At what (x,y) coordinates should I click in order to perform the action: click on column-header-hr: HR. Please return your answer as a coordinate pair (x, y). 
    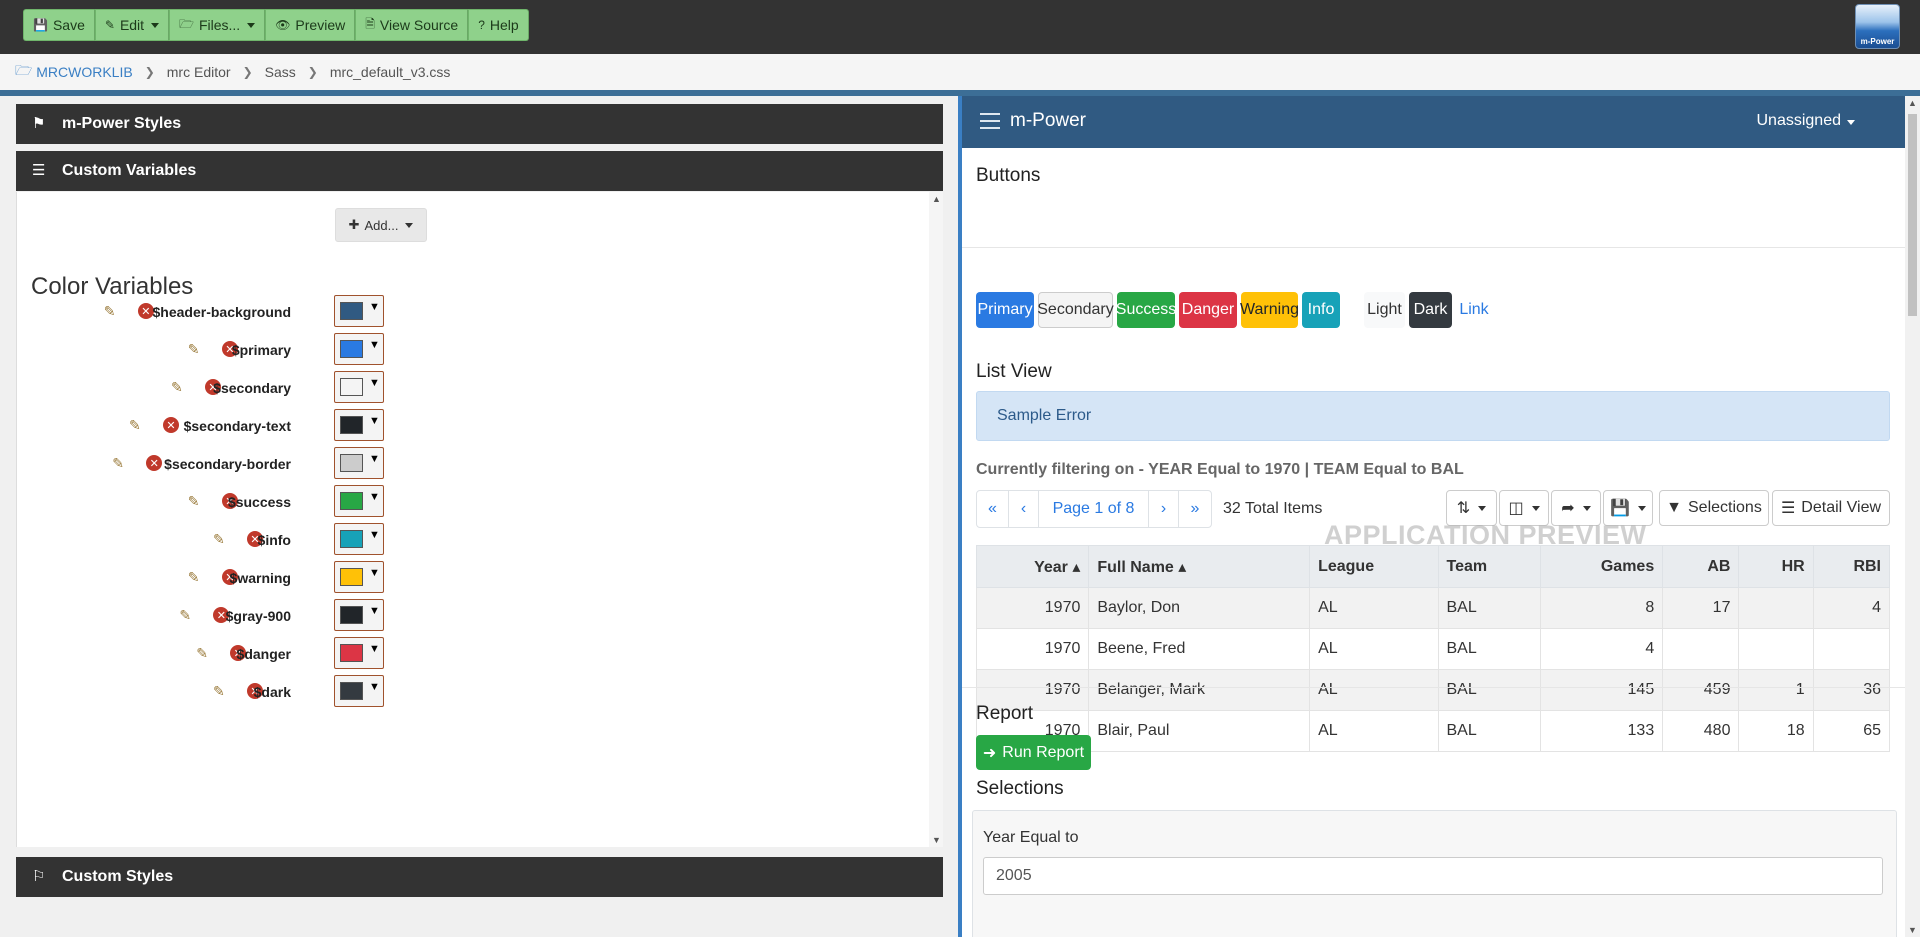
    Looking at the image, I should click on (1776, 566).